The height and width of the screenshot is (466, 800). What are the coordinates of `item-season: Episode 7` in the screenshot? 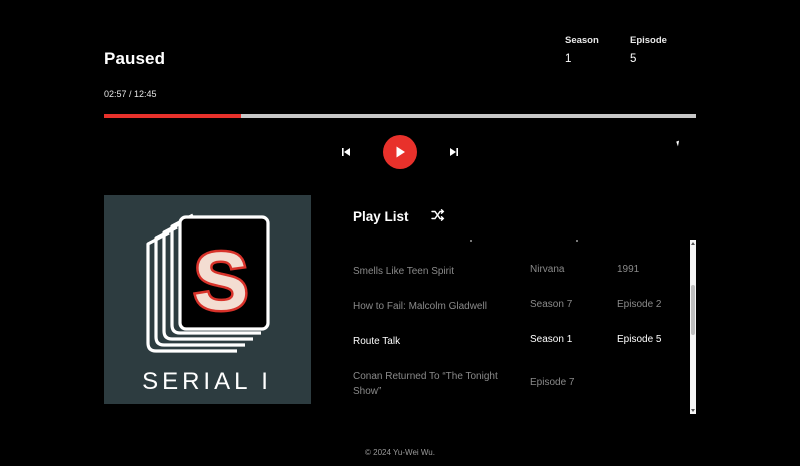 It's located at (552, 382).